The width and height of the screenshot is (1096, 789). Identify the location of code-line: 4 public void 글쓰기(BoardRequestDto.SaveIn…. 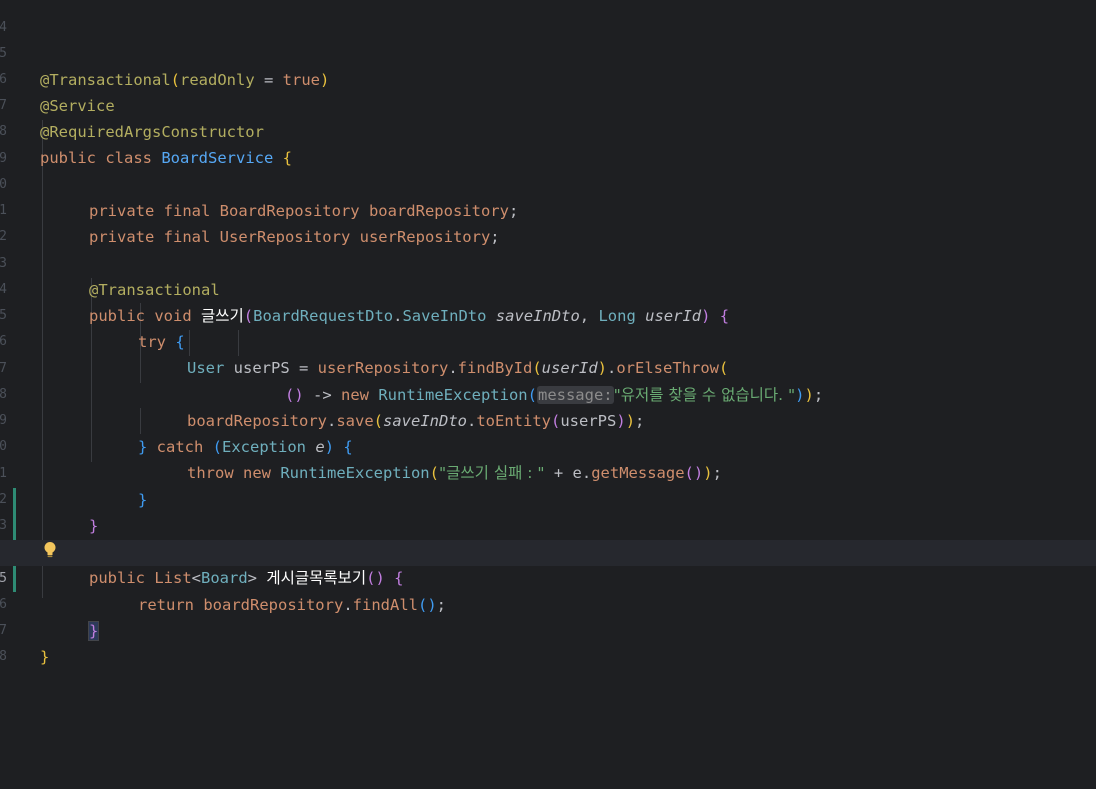
(548, 288).